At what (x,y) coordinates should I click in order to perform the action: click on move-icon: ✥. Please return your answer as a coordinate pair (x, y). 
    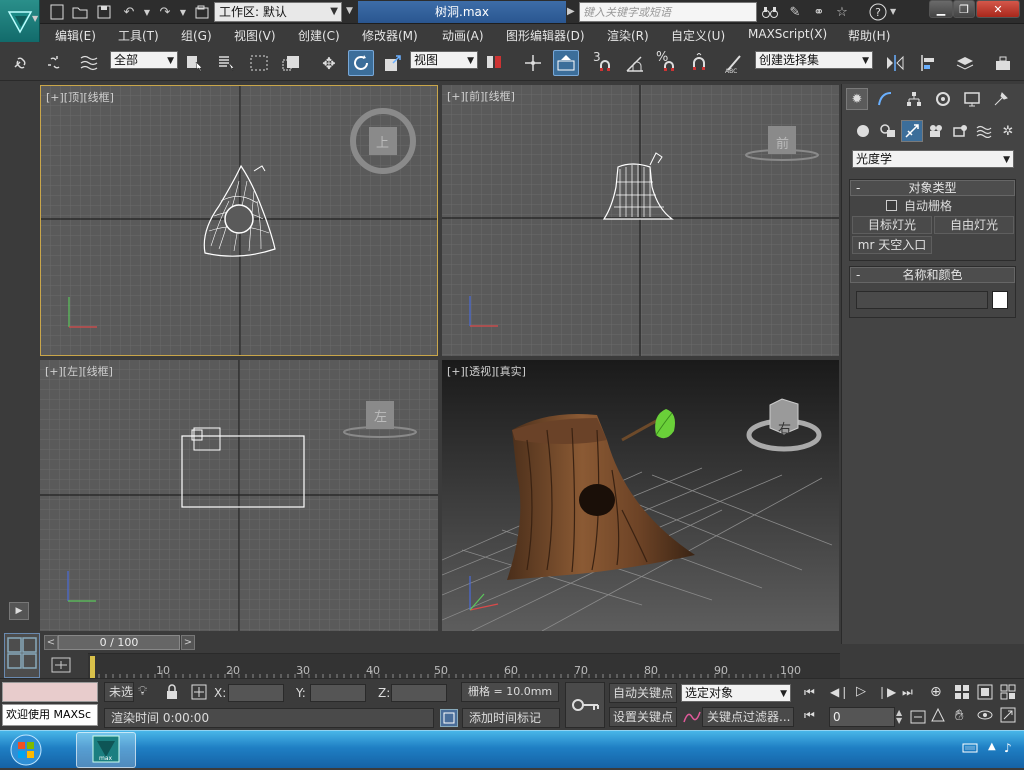
    Looking at the image, I should click on (329, 63).